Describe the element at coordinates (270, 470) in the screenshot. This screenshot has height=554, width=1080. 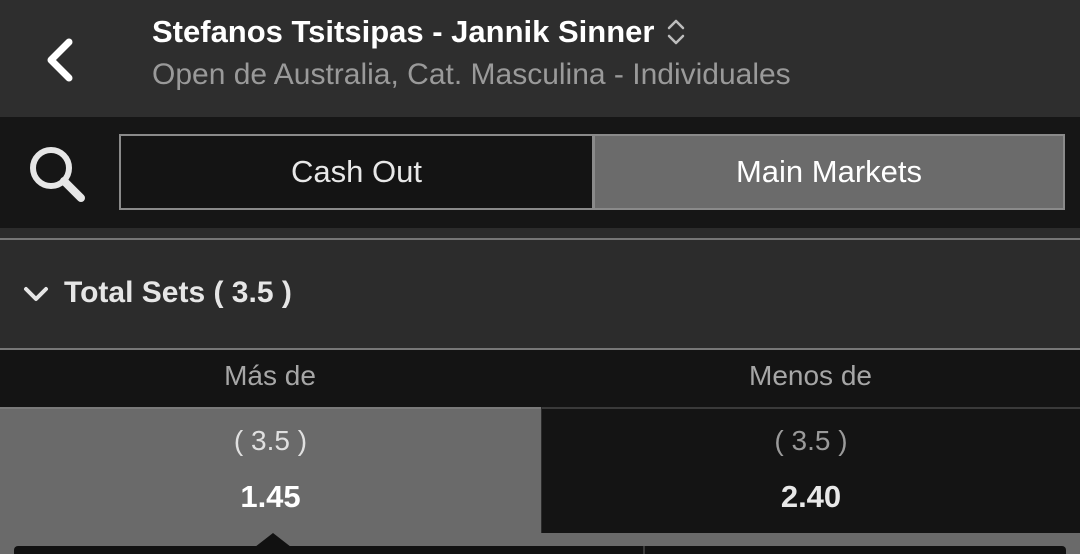
I see `odds-button-over: ( 3.5 ) 1.45` at that location.